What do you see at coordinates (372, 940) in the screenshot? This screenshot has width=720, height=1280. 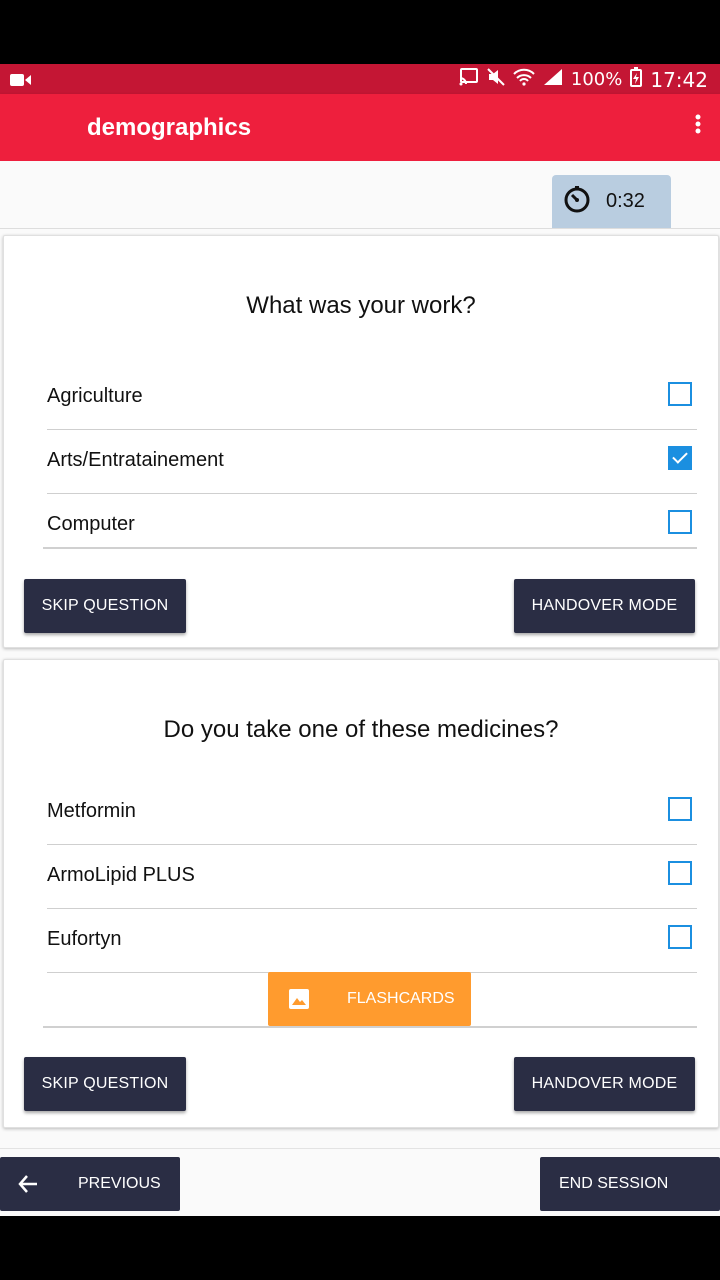 I see `option-eufortyn: Eufortyn` at bounding box center [372, 940].